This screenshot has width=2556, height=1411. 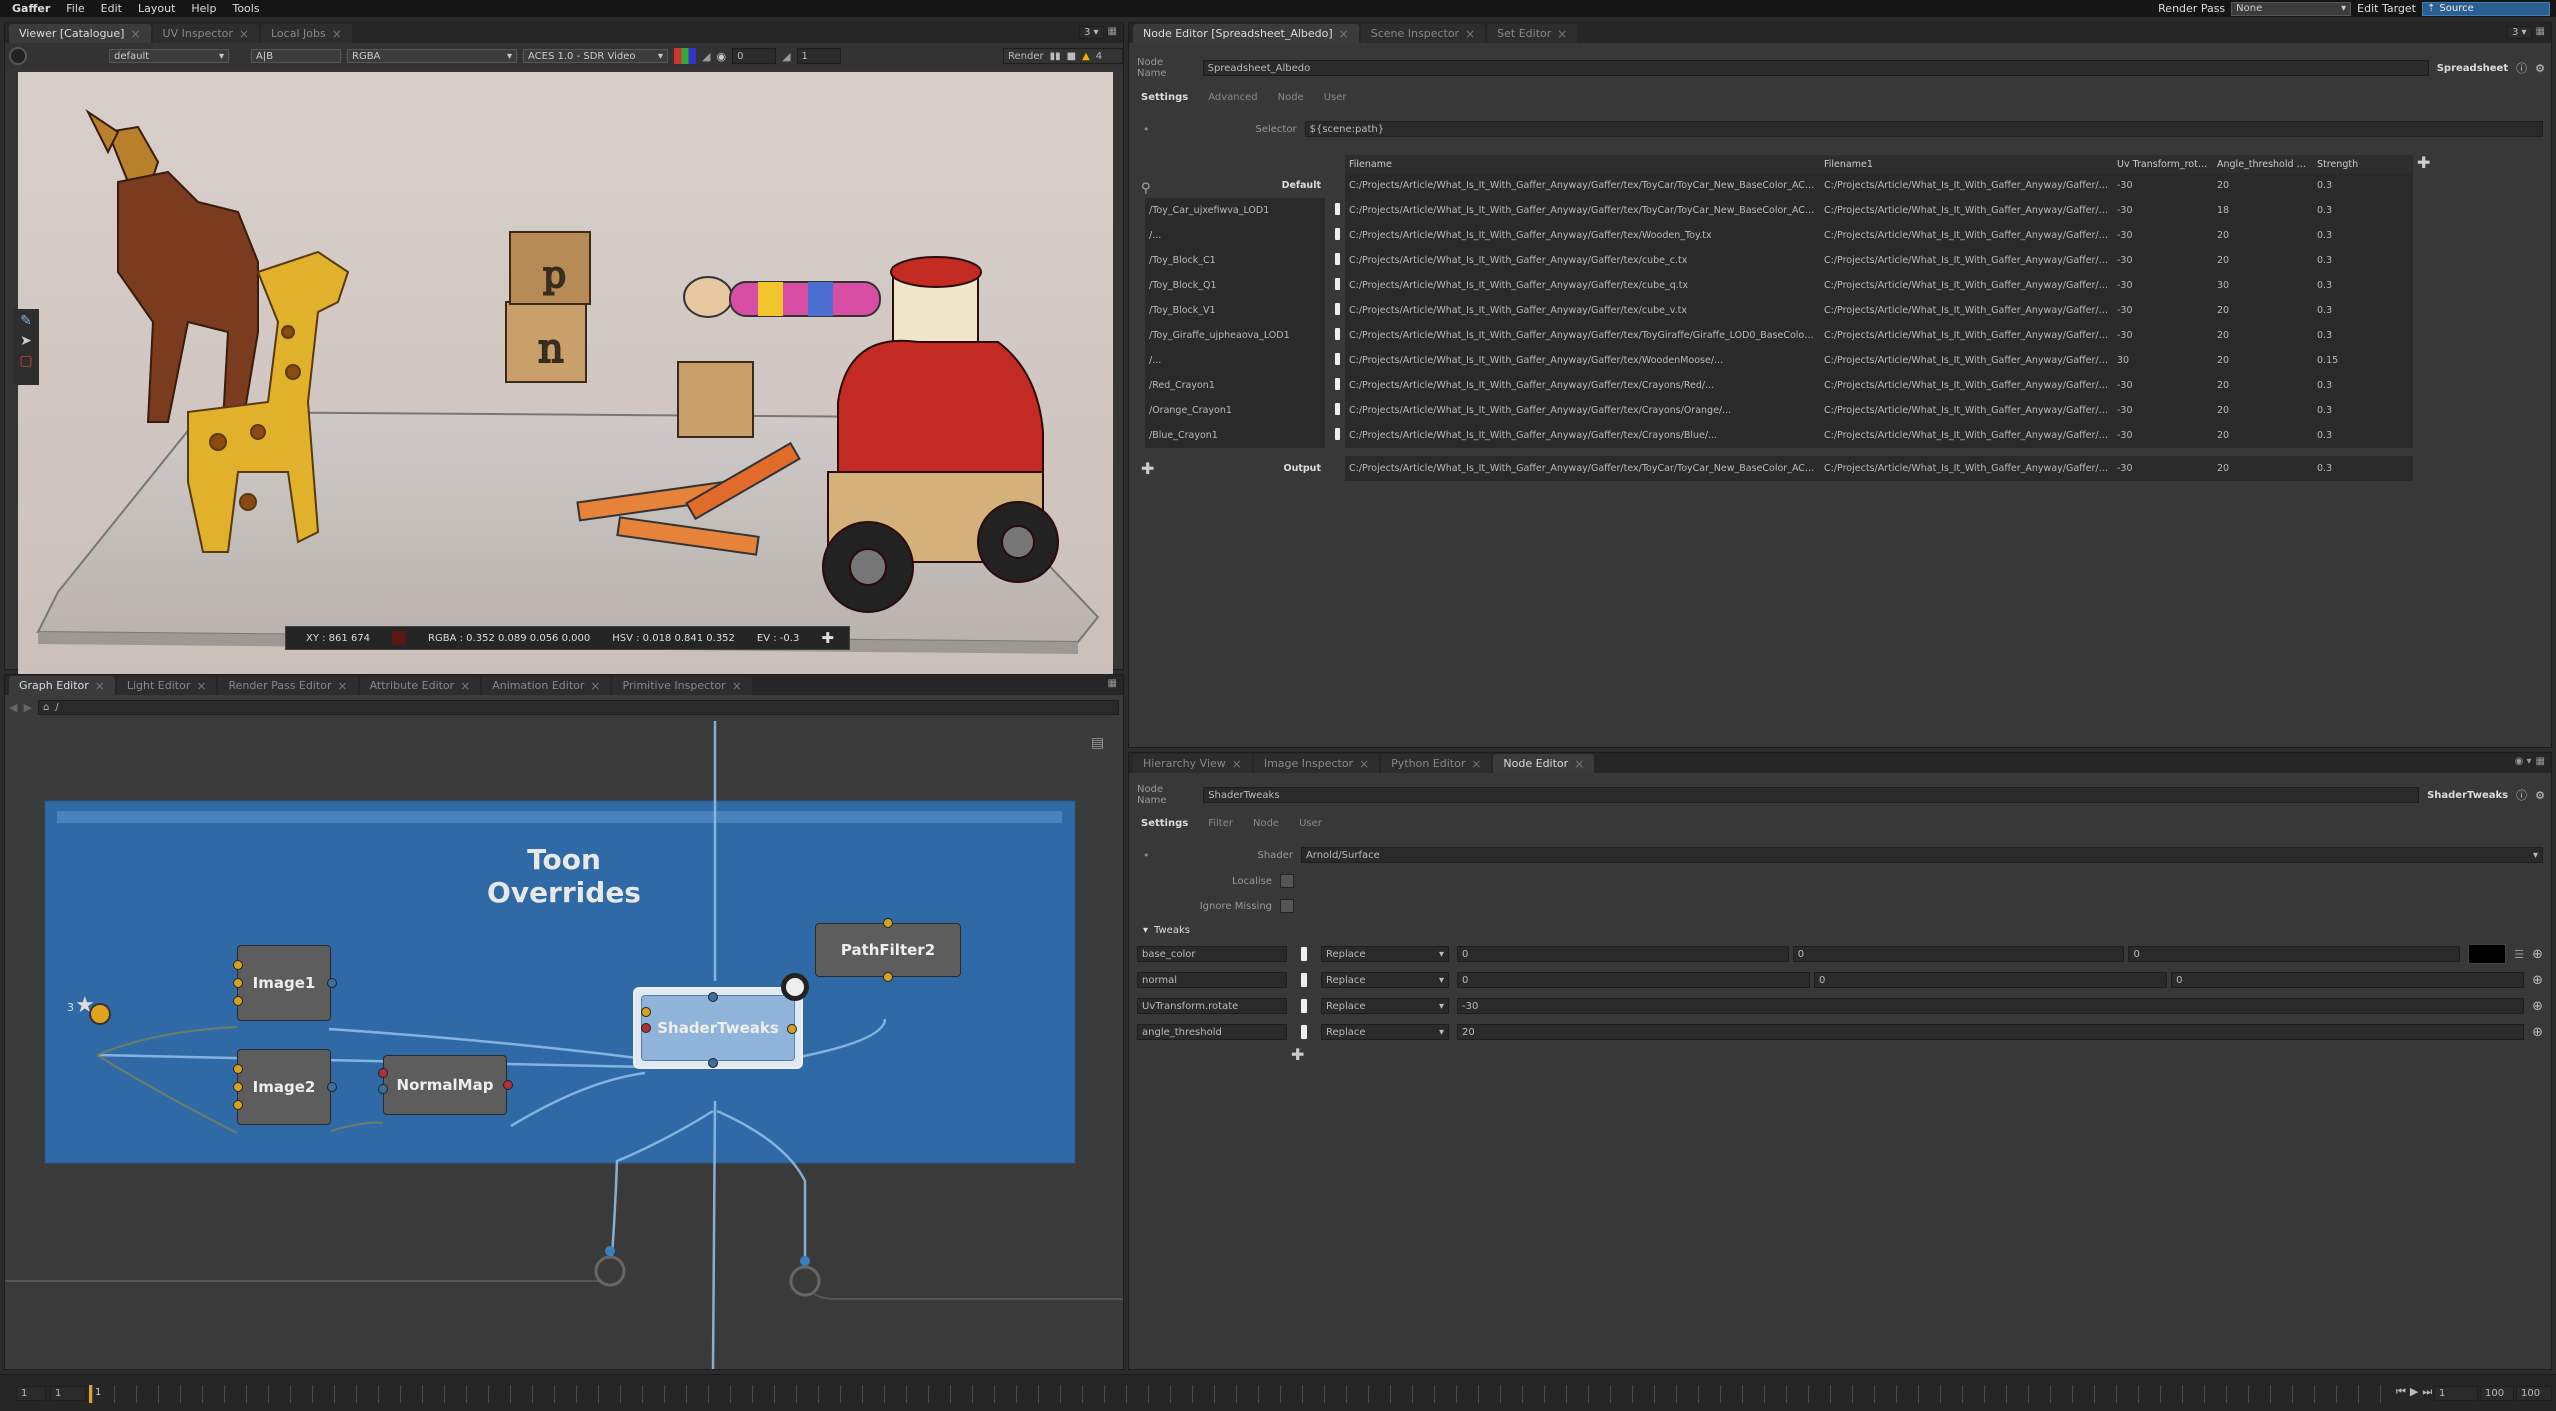 I want to click on home-icon: ⌂, so click(x=46, y=707).